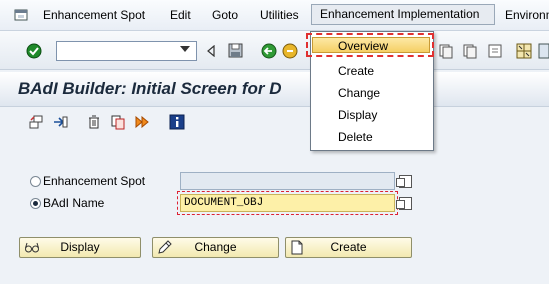 This screenshot has height=284, width=549. What do you see at coordinates (235, 50) in the screenshot?
I see `save-icon` at bounding box center [235, 50].